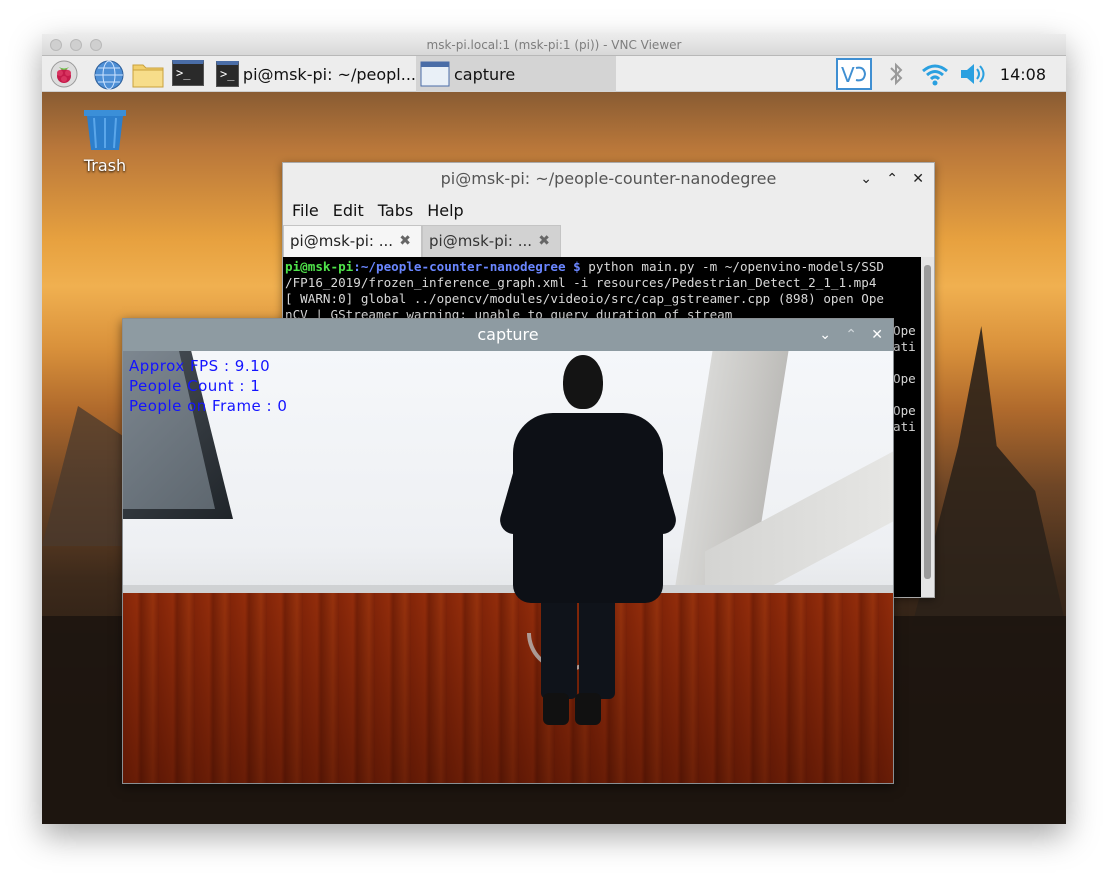 Image resolution: width=1108 pixels, height=874 pixels. What do you see at coordinates (227, 74) in the screenshot?
I see `terminal-icon: >_` at bounding box center [227, 74].